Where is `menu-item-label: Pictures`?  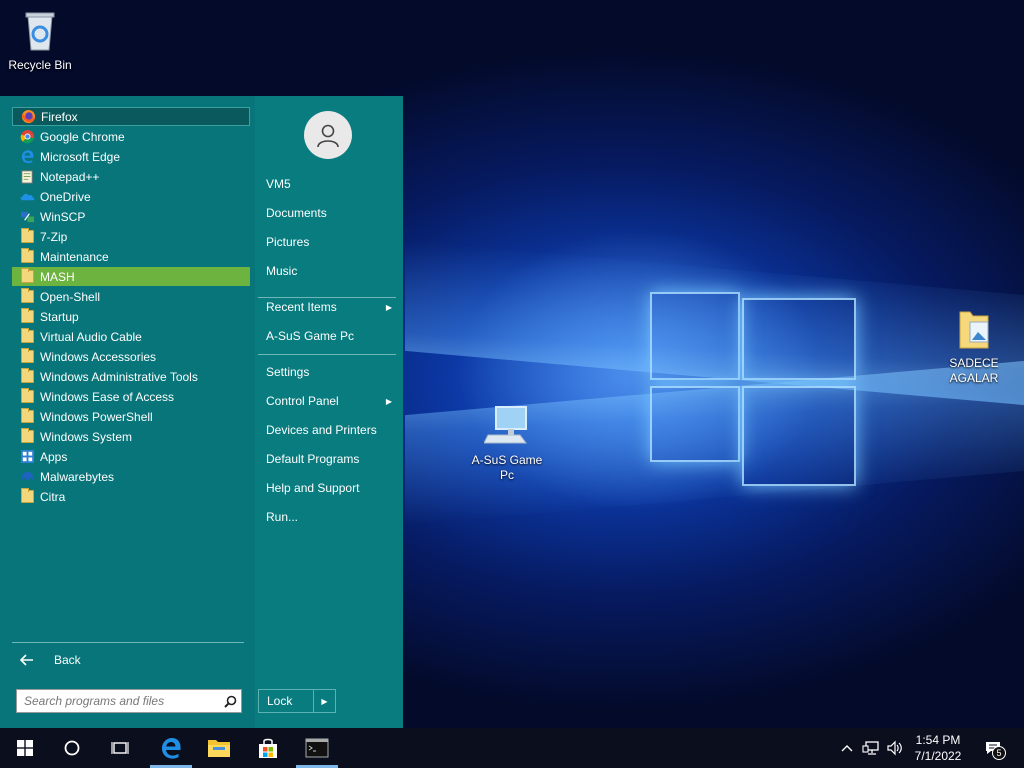
menu-item-label: Pictures is located at coordinates (288, 242).